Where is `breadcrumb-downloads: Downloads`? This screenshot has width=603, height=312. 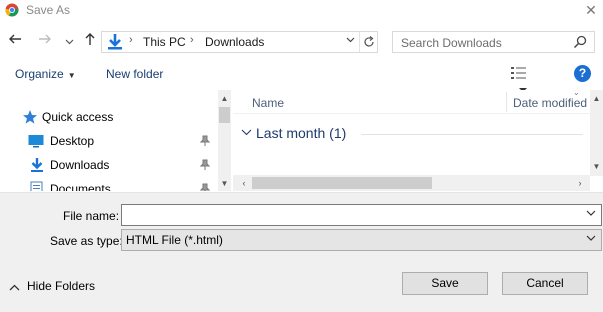
breadcrumb-downloads: Downloads is located at coordinates (234, 42).